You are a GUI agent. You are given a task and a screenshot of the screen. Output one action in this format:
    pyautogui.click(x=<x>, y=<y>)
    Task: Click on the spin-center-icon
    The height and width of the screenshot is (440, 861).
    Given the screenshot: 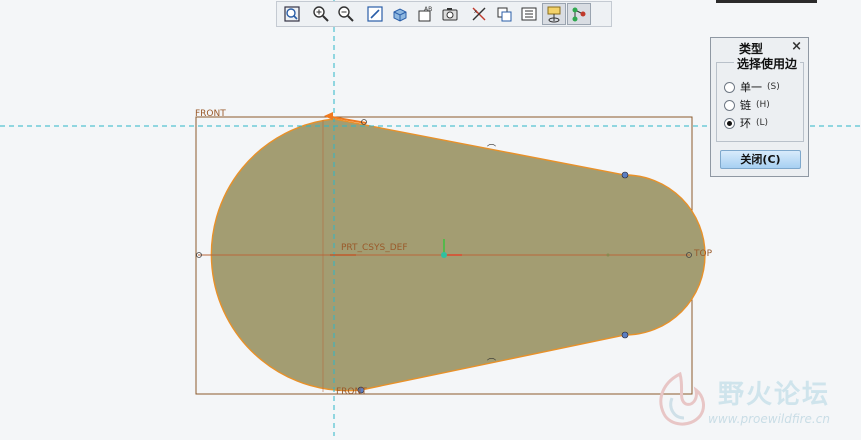 What is the action you would take?
    pyautogui.click(x=579, y=14)
    